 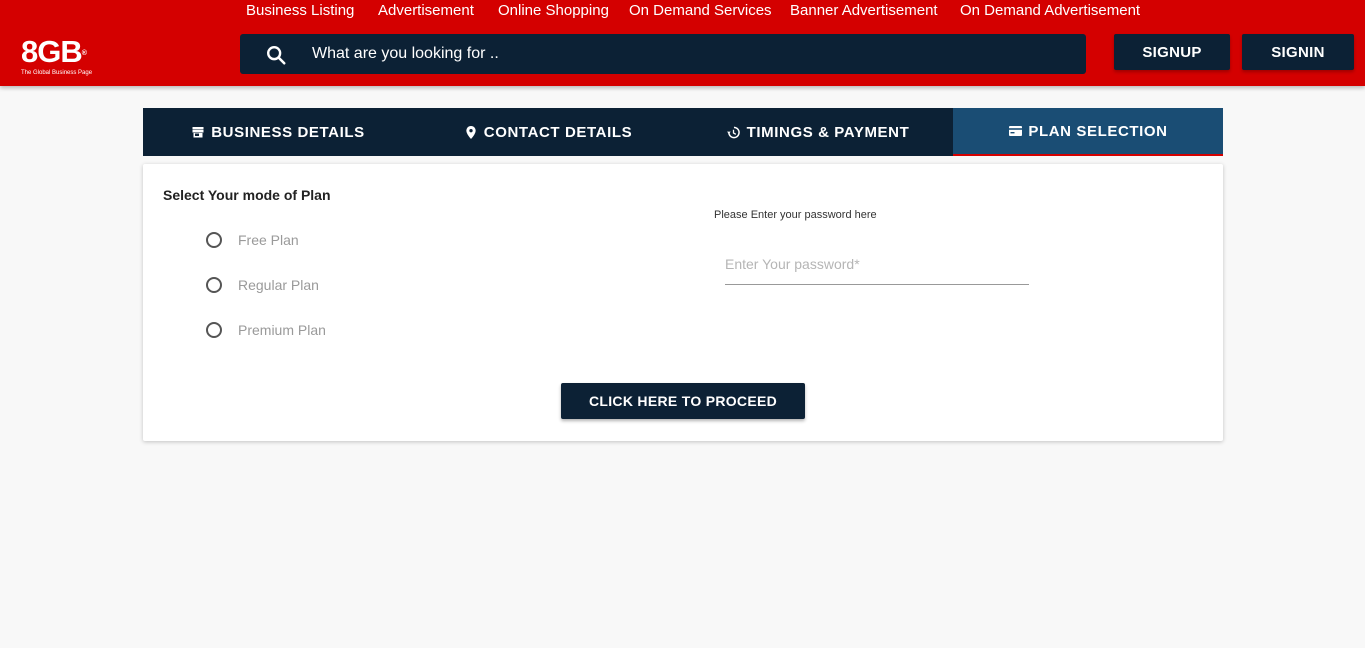 What do you see at coordinates (84, 53) in the screenshot?
I see `registered-mark: ®` at bounding box center [84, 53].